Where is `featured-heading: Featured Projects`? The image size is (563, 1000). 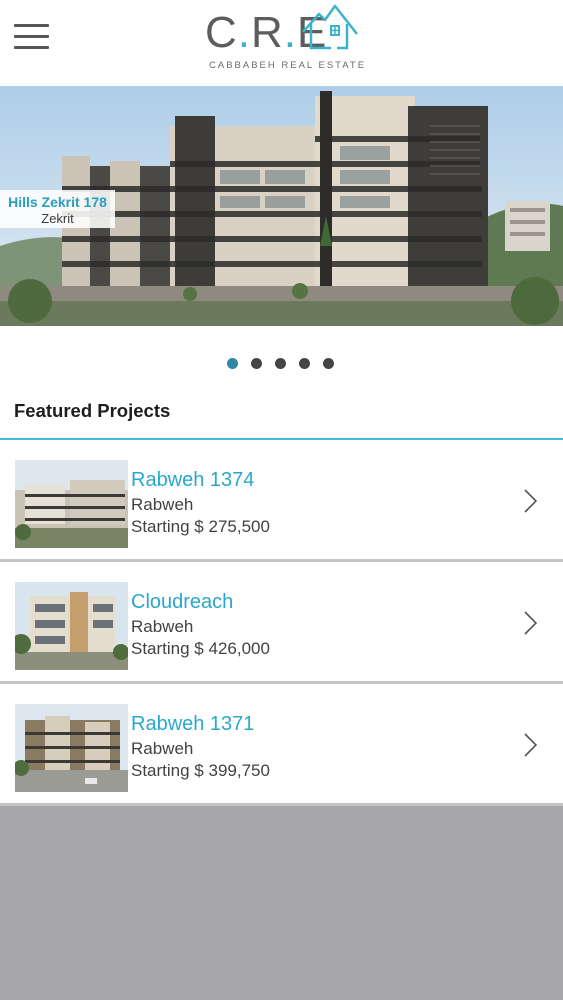
featured-heading: Featured Projects is located at coordinates (92, 410).